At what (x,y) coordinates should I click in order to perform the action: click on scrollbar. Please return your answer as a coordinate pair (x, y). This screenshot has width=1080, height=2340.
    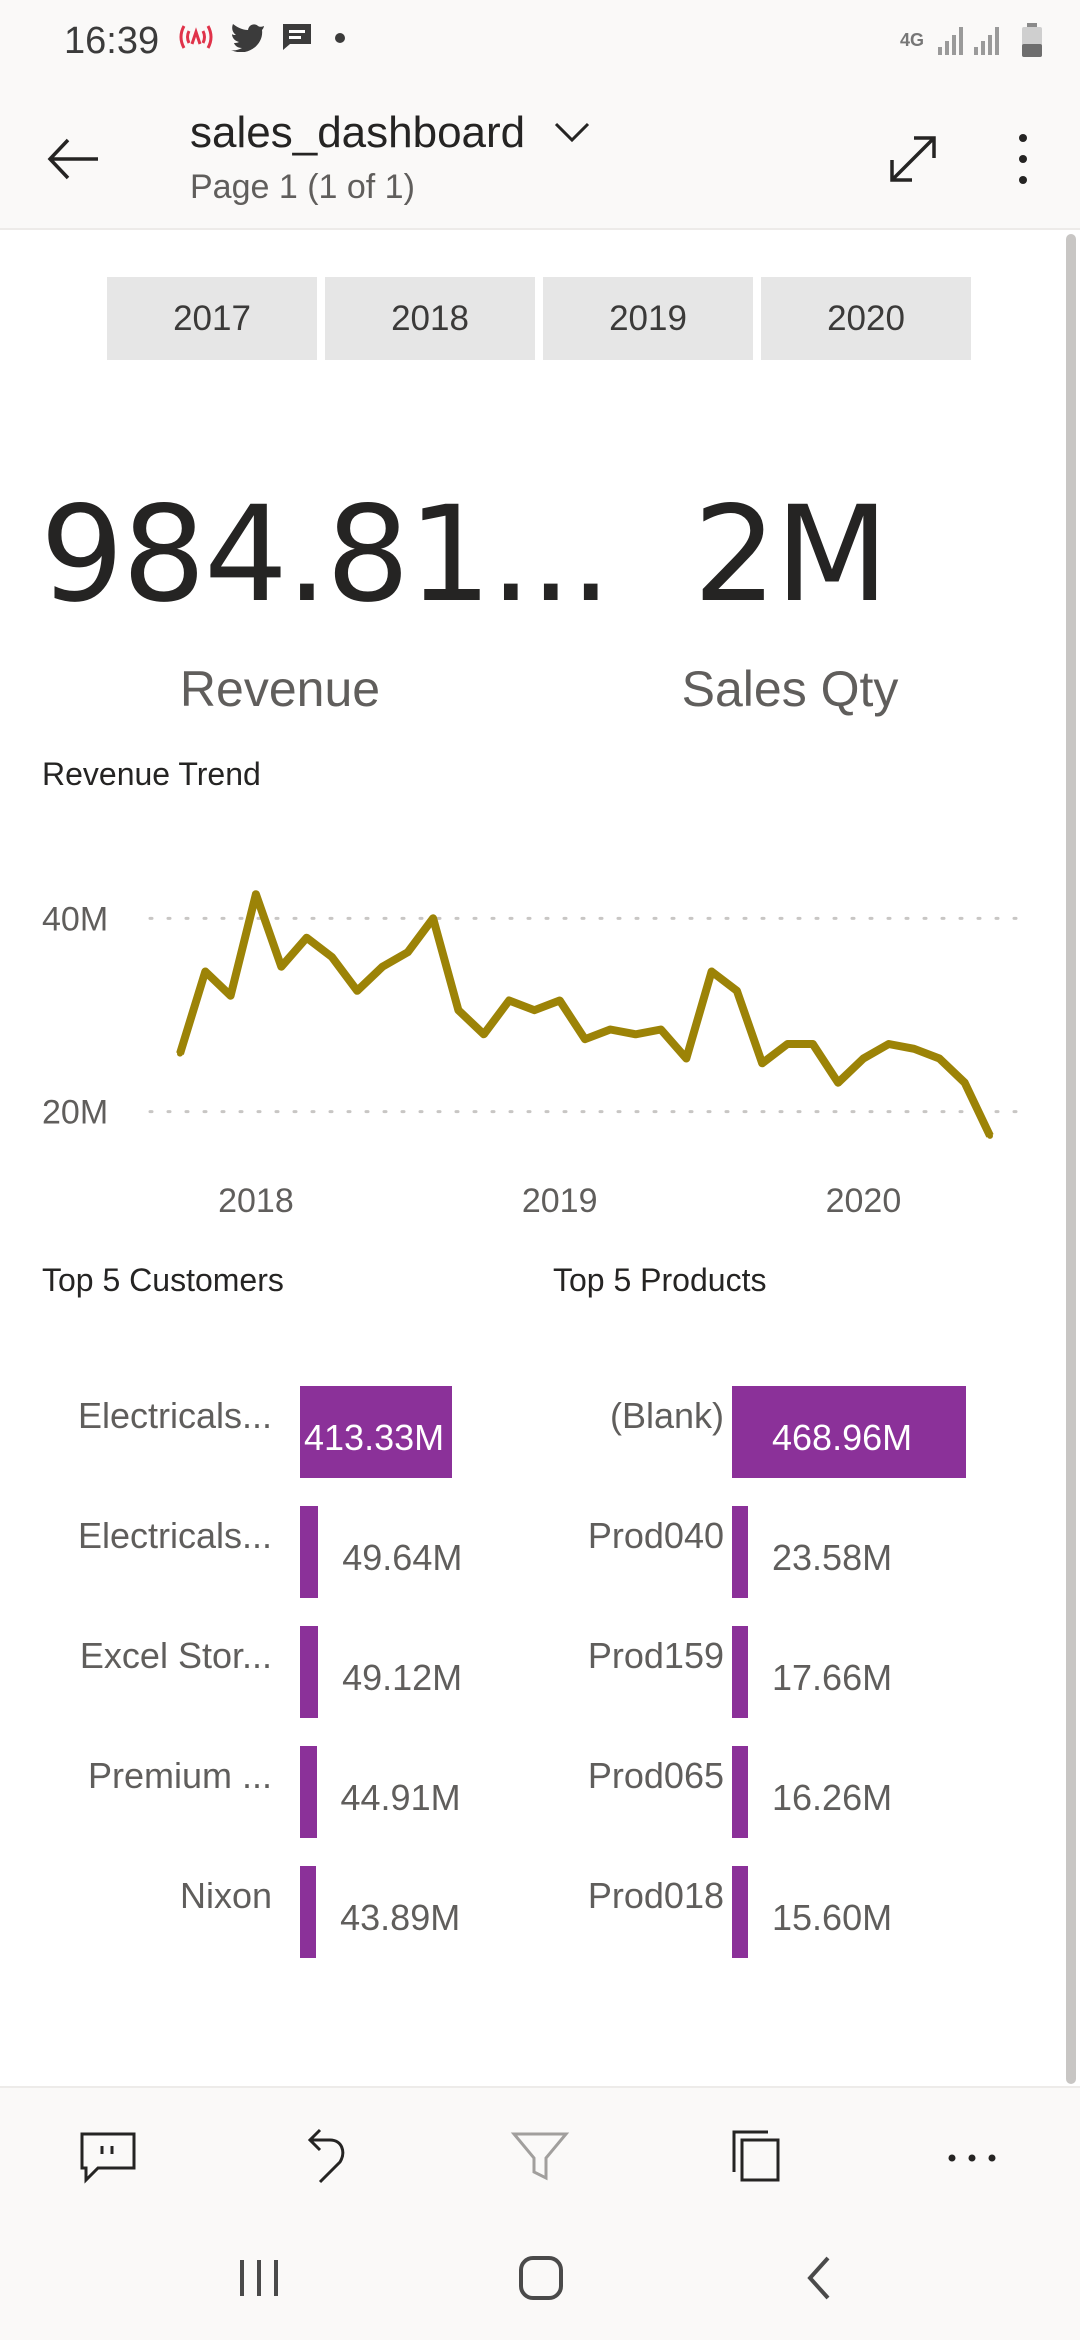
    Looking at the image, I should click on (1071, 1159).